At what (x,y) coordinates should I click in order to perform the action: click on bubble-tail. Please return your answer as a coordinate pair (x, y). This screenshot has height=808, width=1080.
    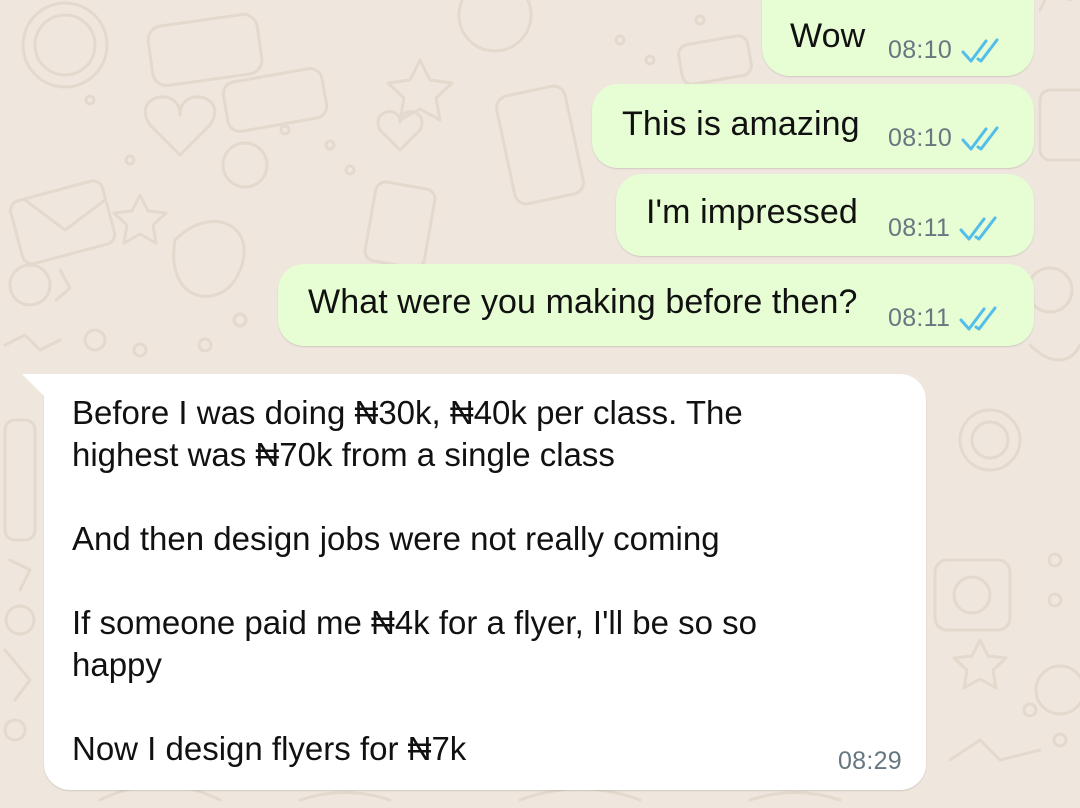
    Looking at the image, I should click on (42, 389).